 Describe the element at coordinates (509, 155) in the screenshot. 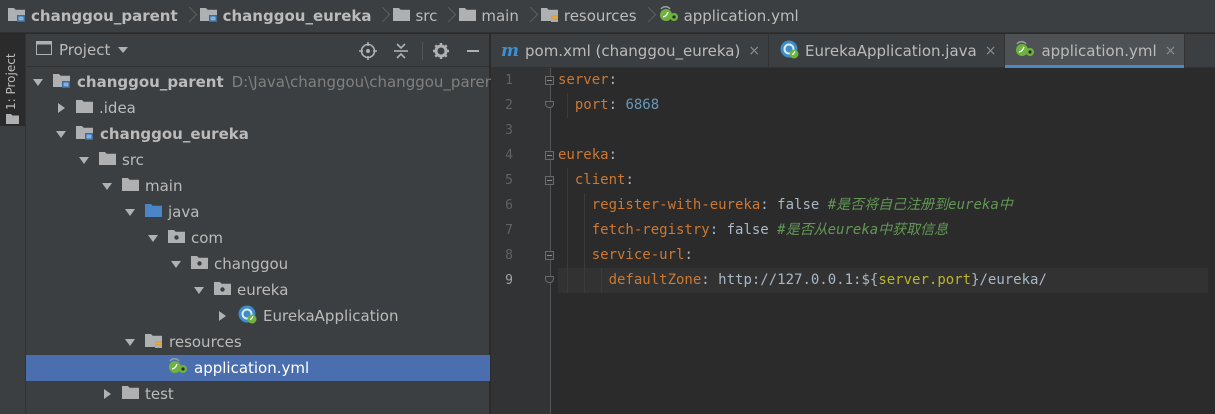

I see `line-number: 4` at that location.